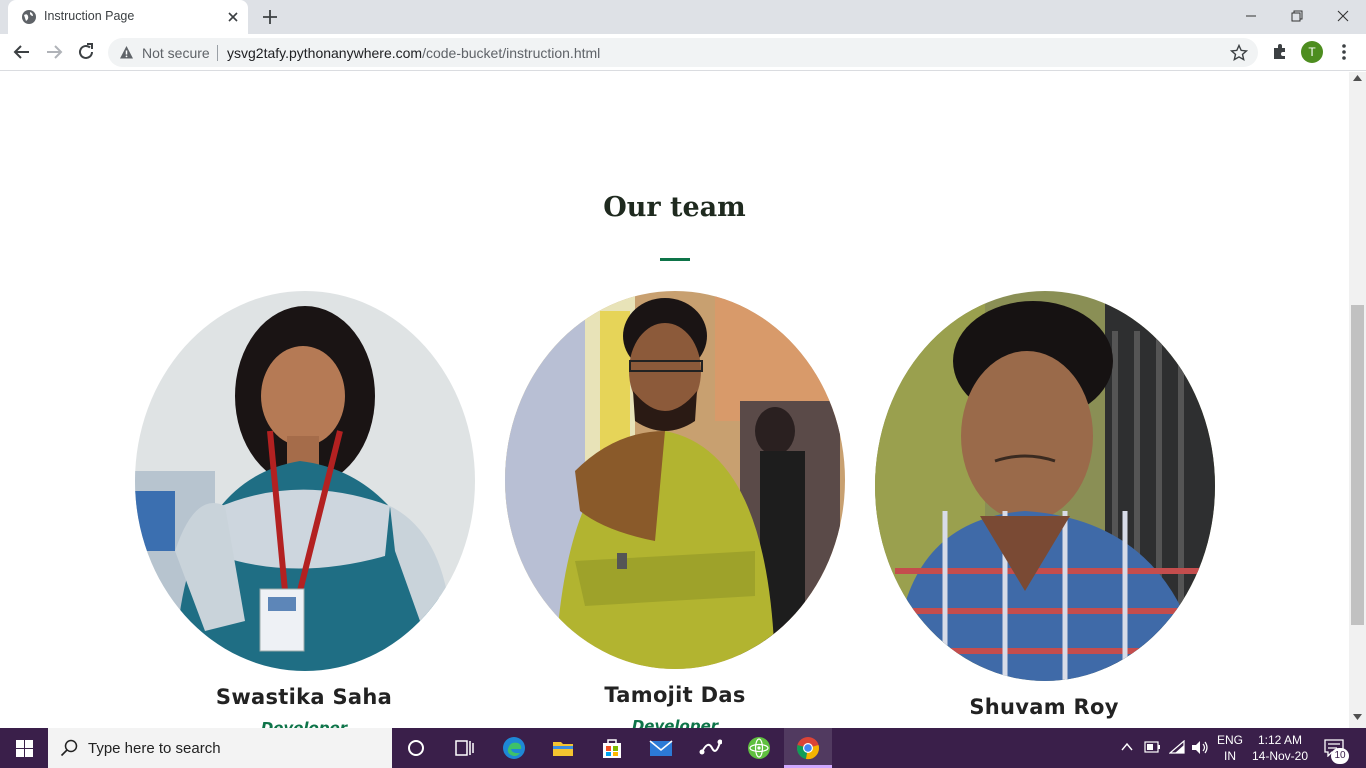 This screenshot has height=768, width=1366. Describe the element at coordinates (1357, 465) in the screenshot. I see `scrollbar-thumb` at that location.